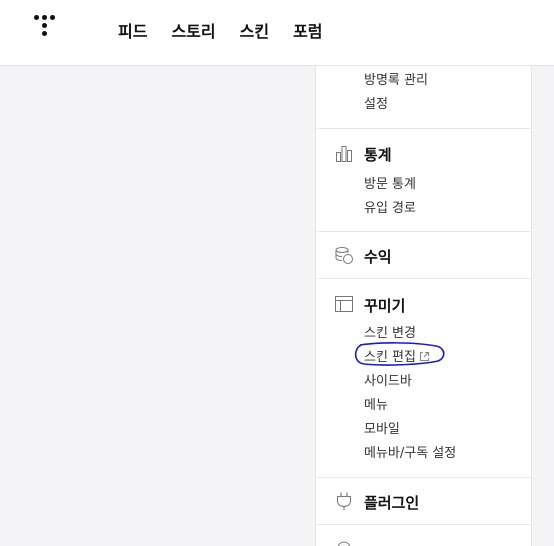 This screenshot has height=546, width=554. What do you see at coordinates (254, 30) in the screenshot?
I see `nav-skin: 스킨` at bounding box center [254, 30].